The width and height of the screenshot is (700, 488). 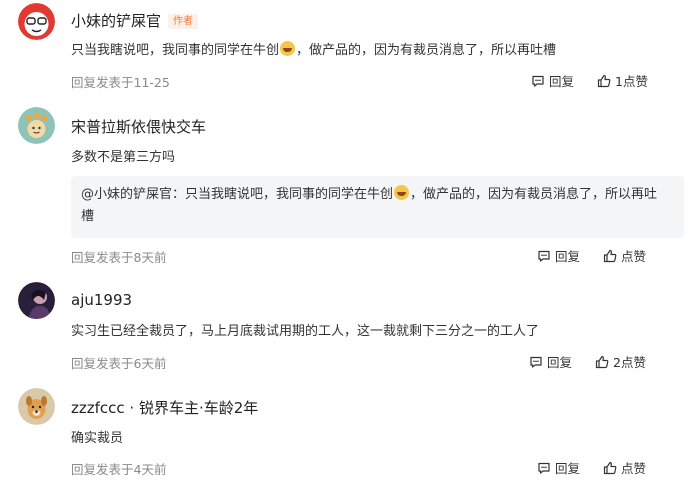 What do you see at coordinates (116, 21) in the screenshot?
I see `author-name: 小妹的铲屎官` at bounding box center [116, 21].